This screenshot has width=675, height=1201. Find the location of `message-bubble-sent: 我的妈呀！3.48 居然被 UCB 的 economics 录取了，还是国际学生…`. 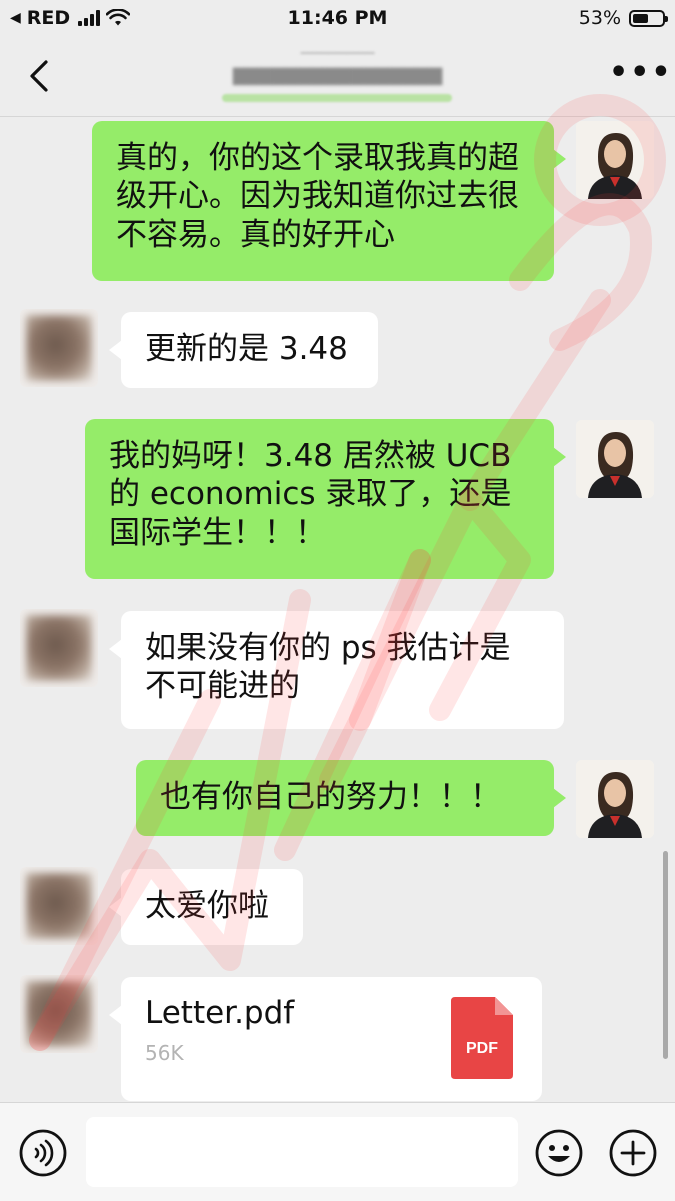

message-bubble-sent: 我的妈呀！3.48 居然被 UCB 的 economics 录取了，还是国际学生… is located at coordinates (325, 499).